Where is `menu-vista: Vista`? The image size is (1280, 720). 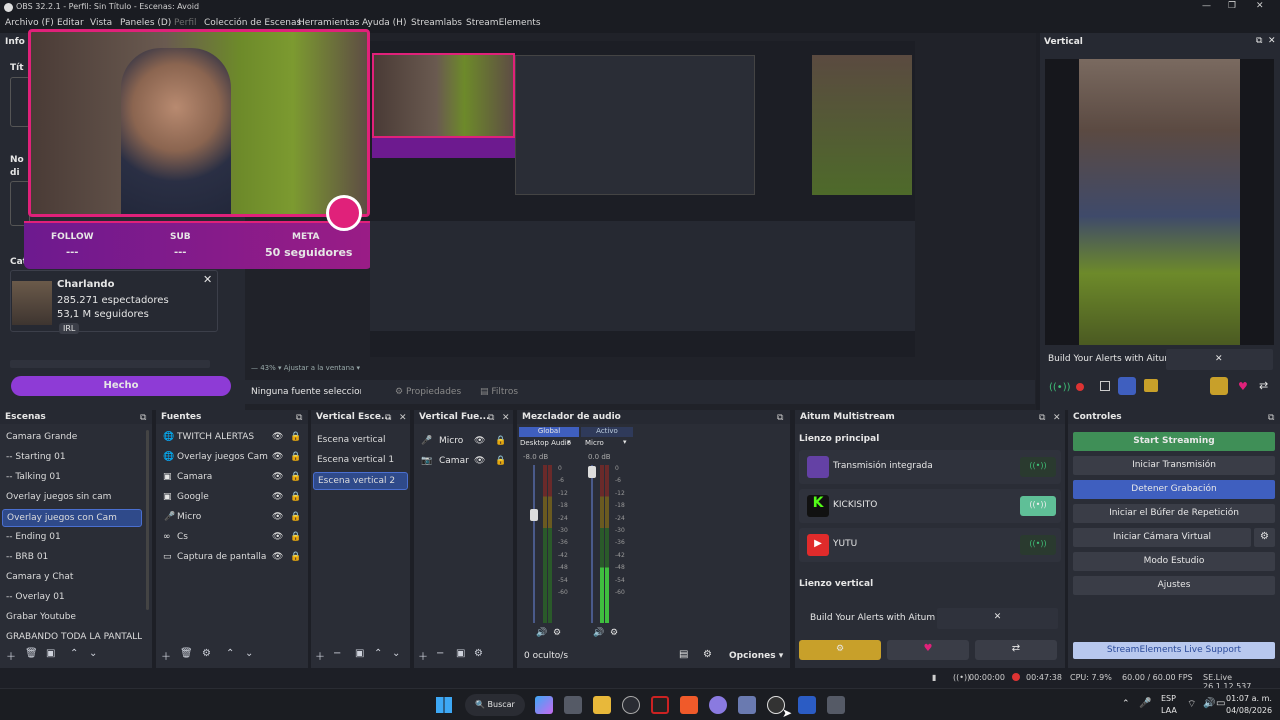 menu-vista: Vista is located at coordinates (101, 23).